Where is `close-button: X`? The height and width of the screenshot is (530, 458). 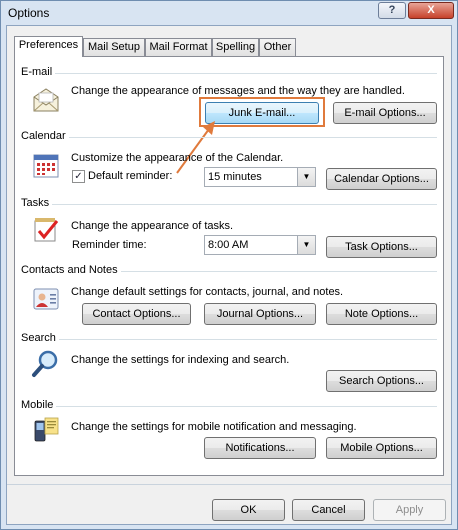 close-button: X is located at coordinates (431, 10).